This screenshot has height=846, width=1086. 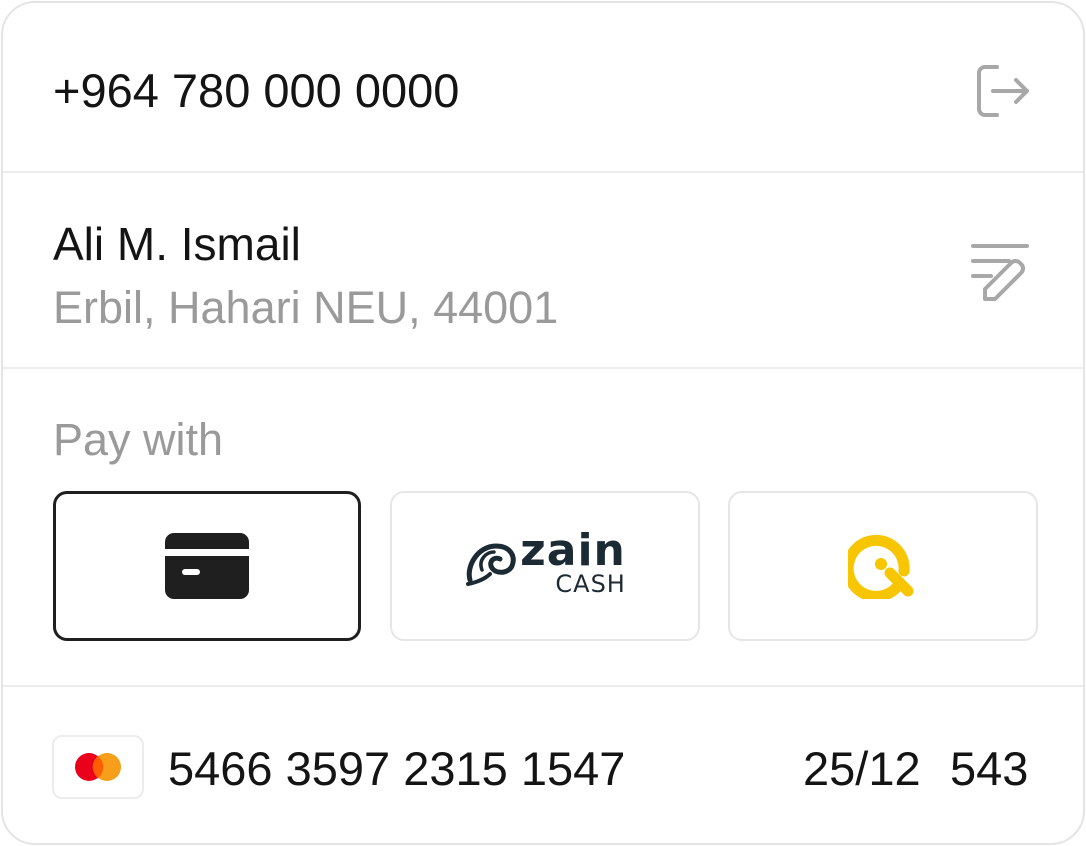 I want to click on zain-cash-logo: zain CASH, so click(x=545, y=561).